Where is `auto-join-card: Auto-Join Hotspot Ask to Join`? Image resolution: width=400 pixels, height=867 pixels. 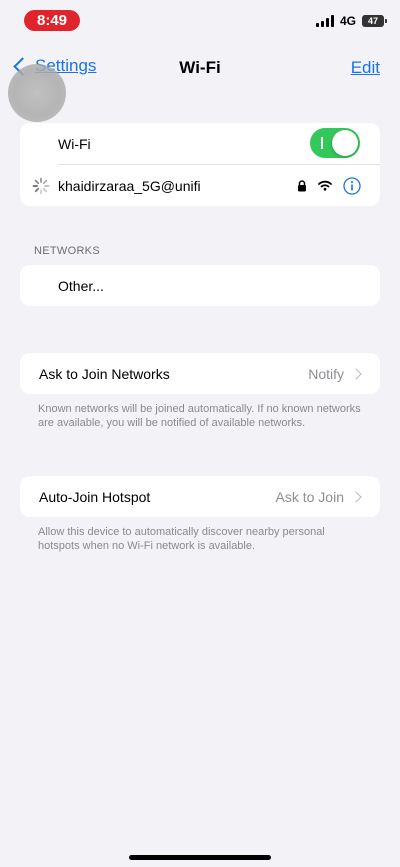 auto-join-card: Auto-Join Hotspot Ask to Join is located at coordinates (200, 496).